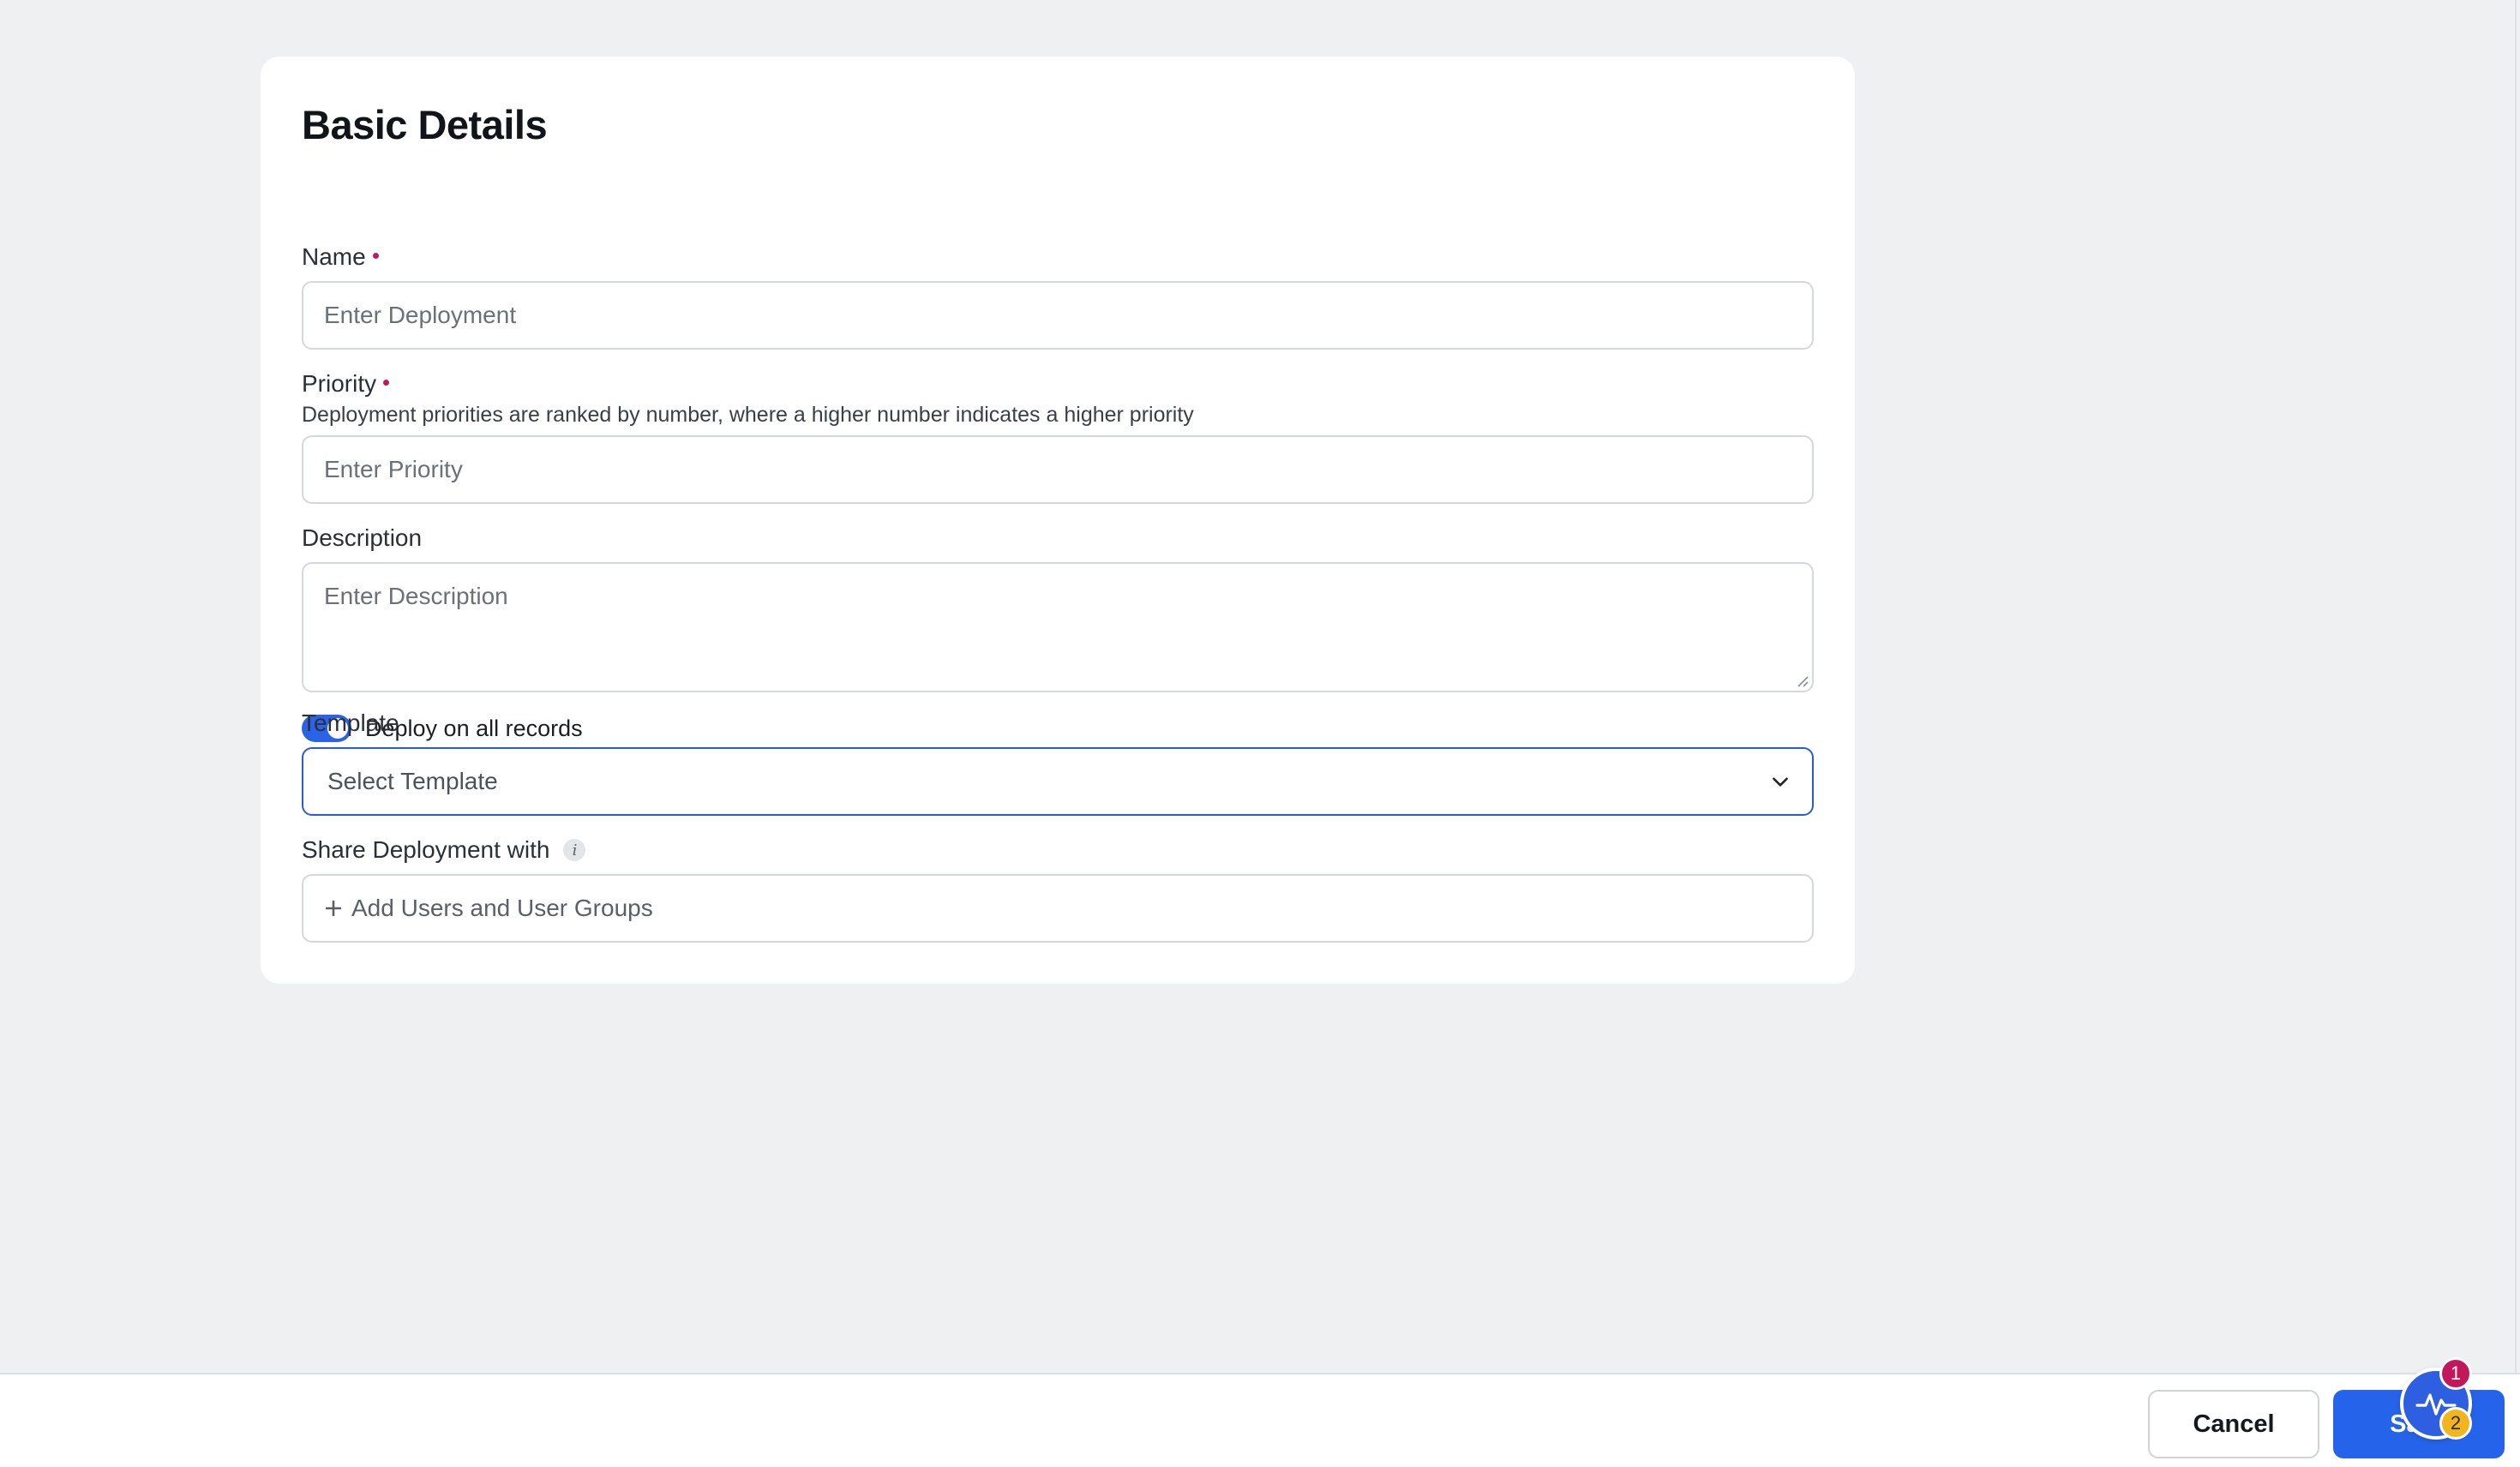  I want to click on name-label-text: Name, so click(334, 256).